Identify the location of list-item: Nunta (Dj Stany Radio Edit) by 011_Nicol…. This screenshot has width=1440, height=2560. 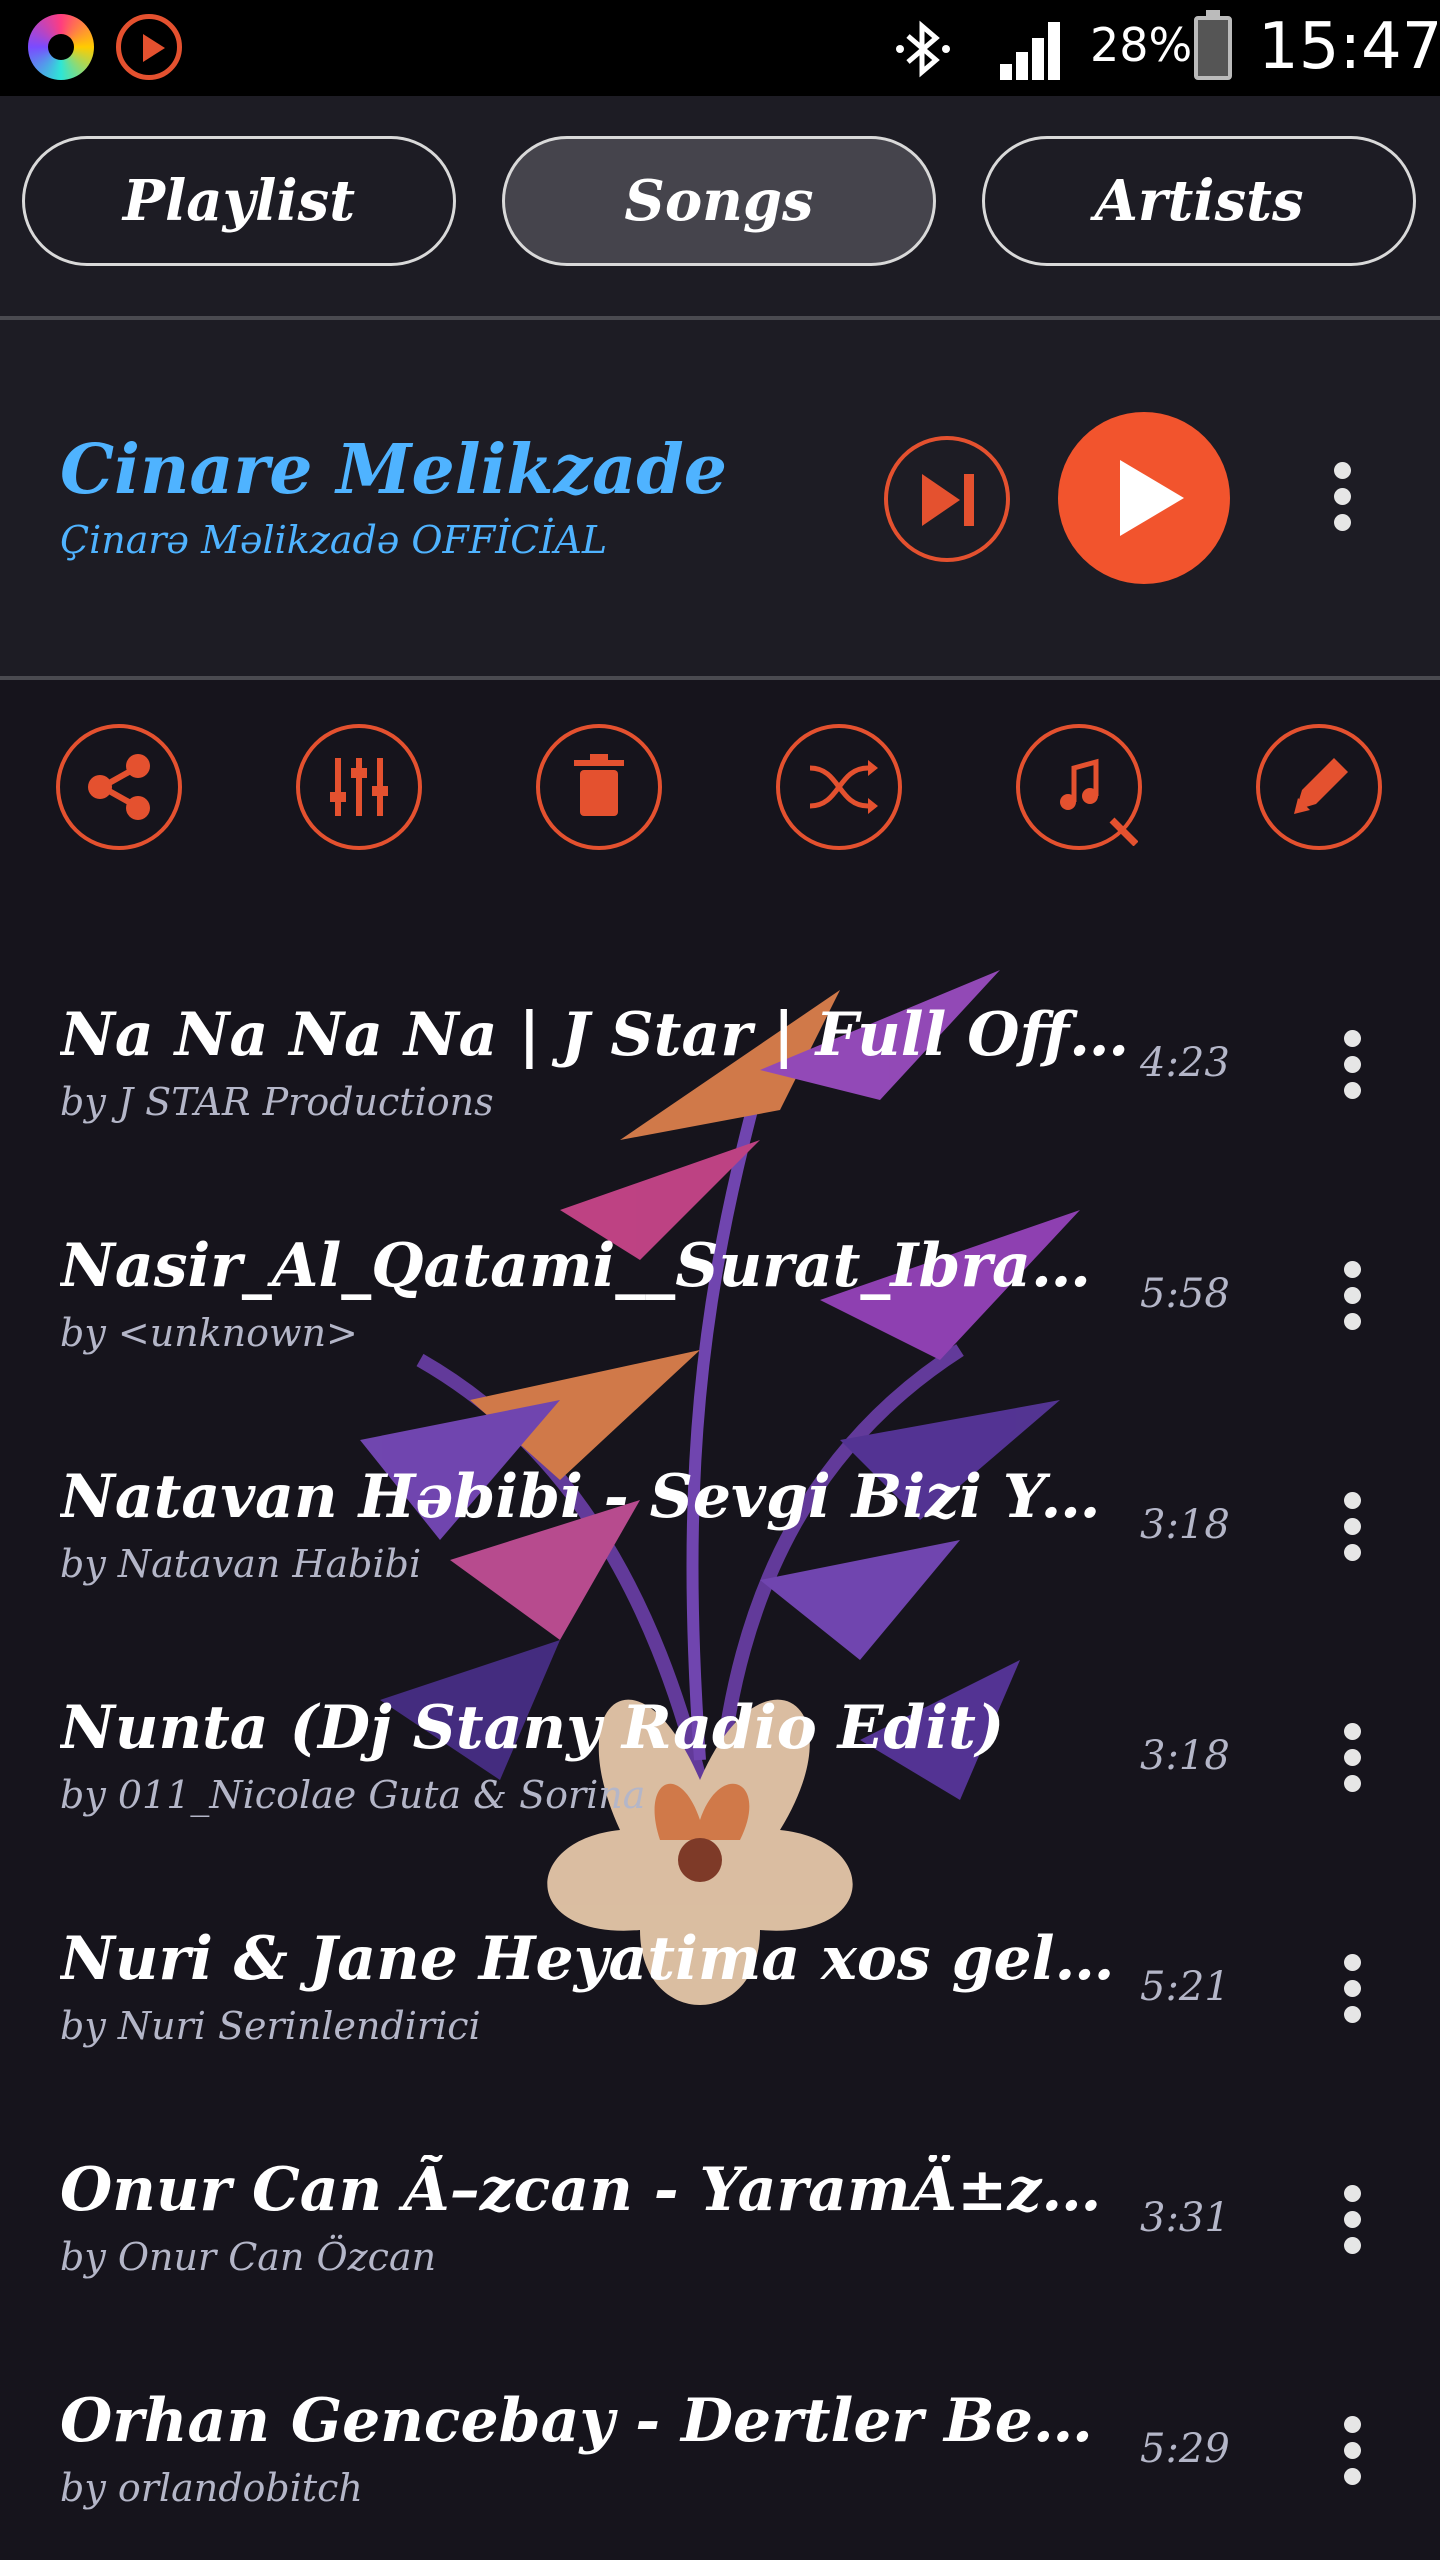
(720, 1738).